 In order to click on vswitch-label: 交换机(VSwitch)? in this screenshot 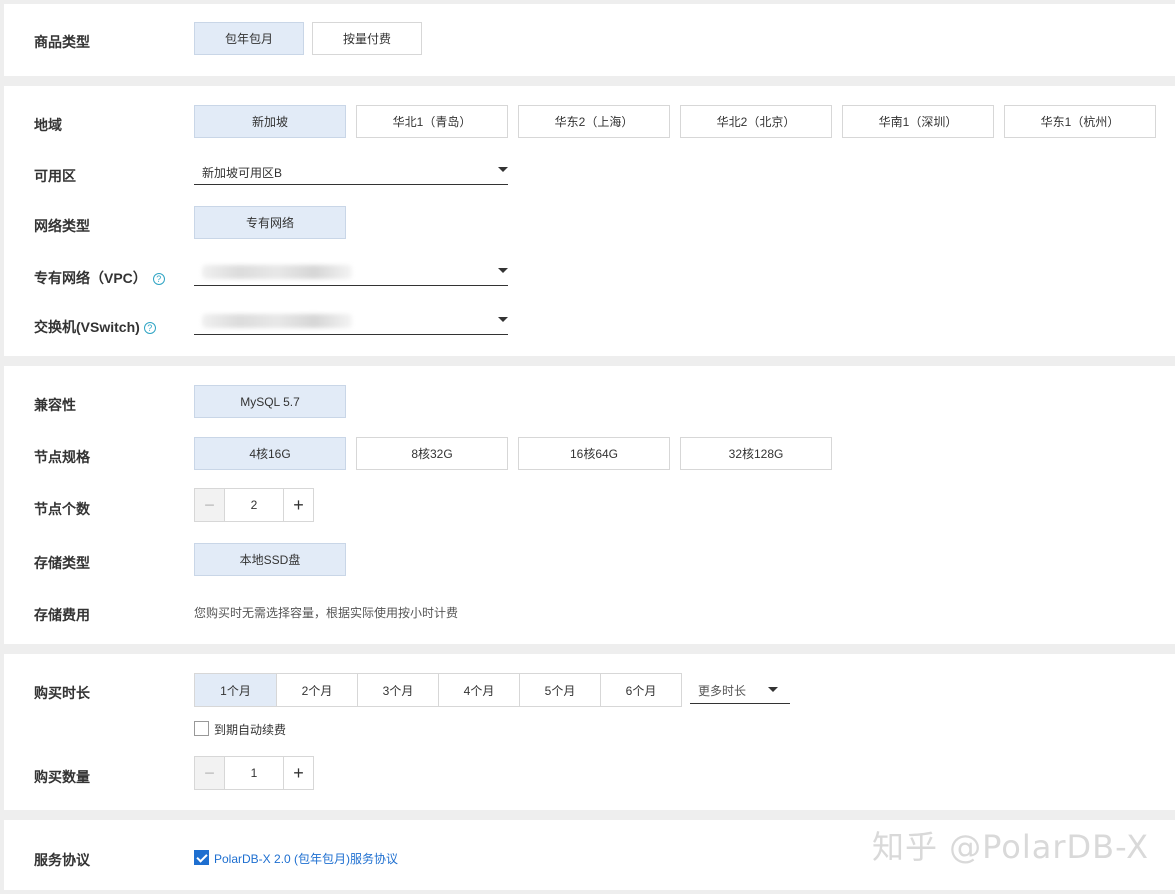, I will do `click(95, 327)`.